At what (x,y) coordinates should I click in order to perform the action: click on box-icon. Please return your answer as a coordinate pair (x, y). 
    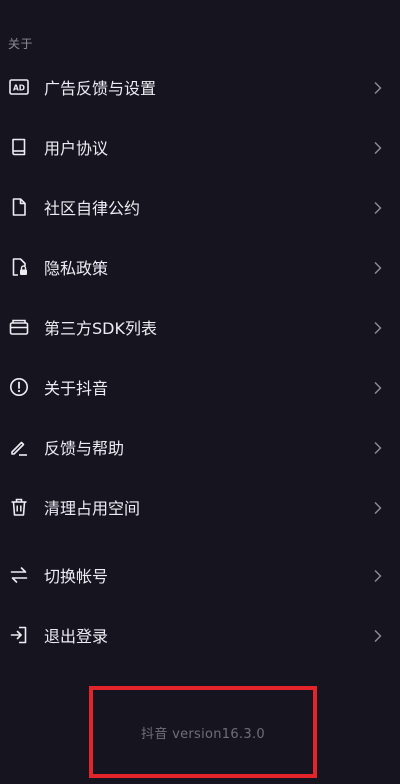
    Looking at the image, I should click on (19, 327).